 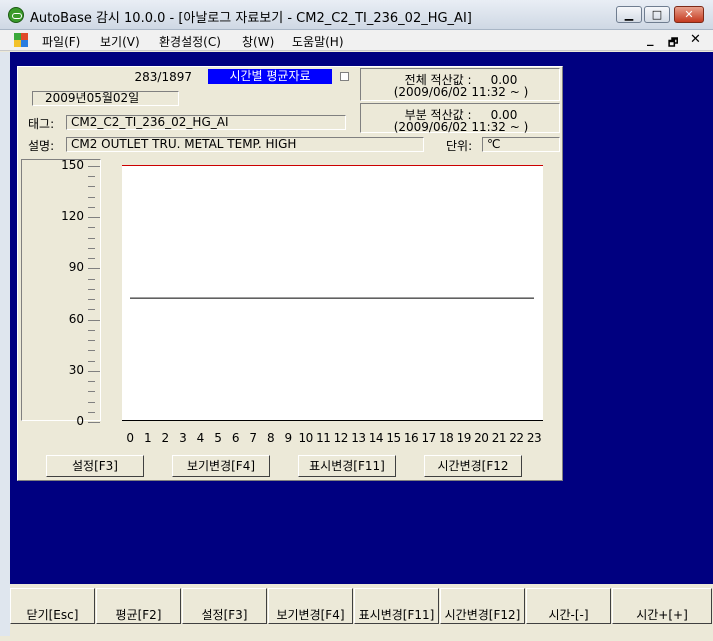 What do you see at coordinates (650, 39) in the screenshot?
I see `mdi-minimize-button: _` at bounding box center [650, 39].